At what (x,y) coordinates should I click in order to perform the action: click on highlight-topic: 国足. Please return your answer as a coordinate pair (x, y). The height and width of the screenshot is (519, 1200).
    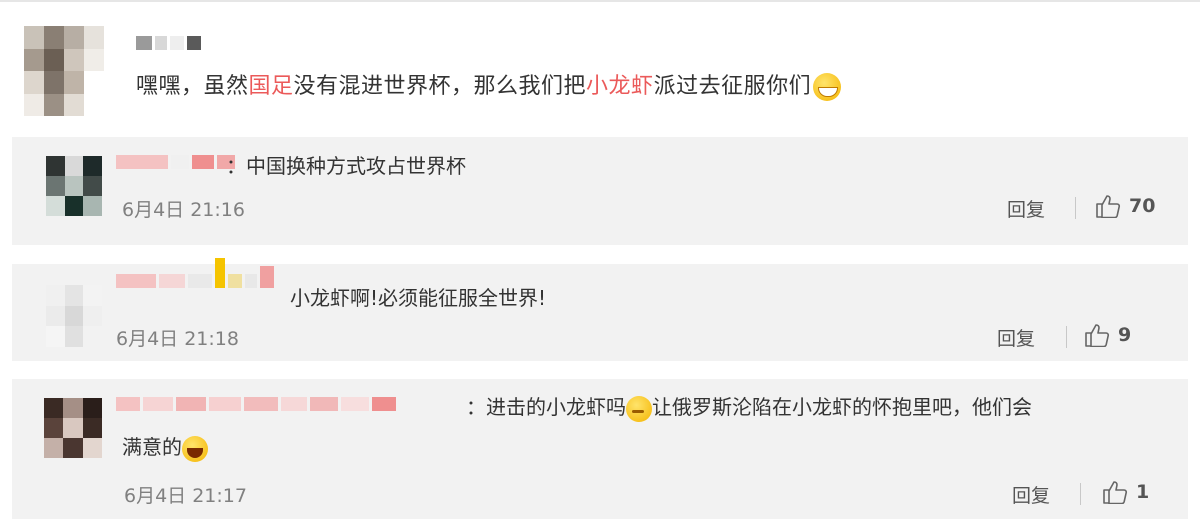
    Looking at the image, I should click on (271, 86).